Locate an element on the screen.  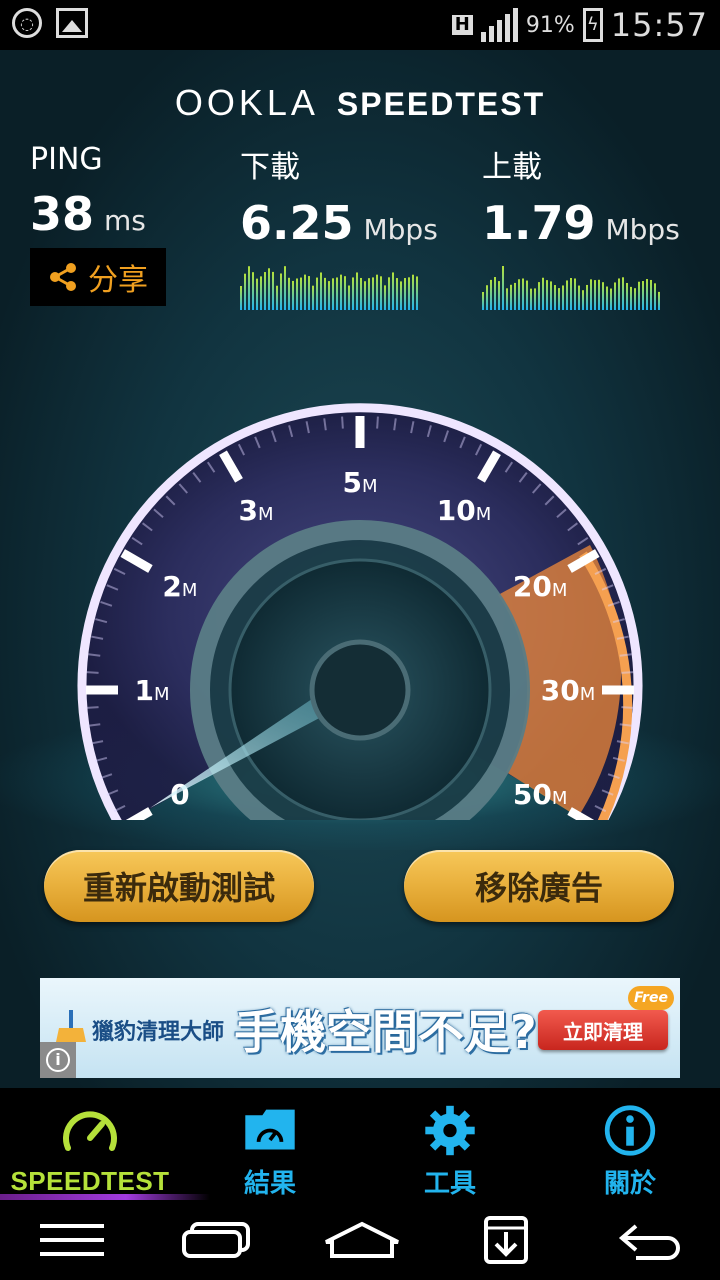
tab-tools: 工具 is located at coordinates (450, 1144).